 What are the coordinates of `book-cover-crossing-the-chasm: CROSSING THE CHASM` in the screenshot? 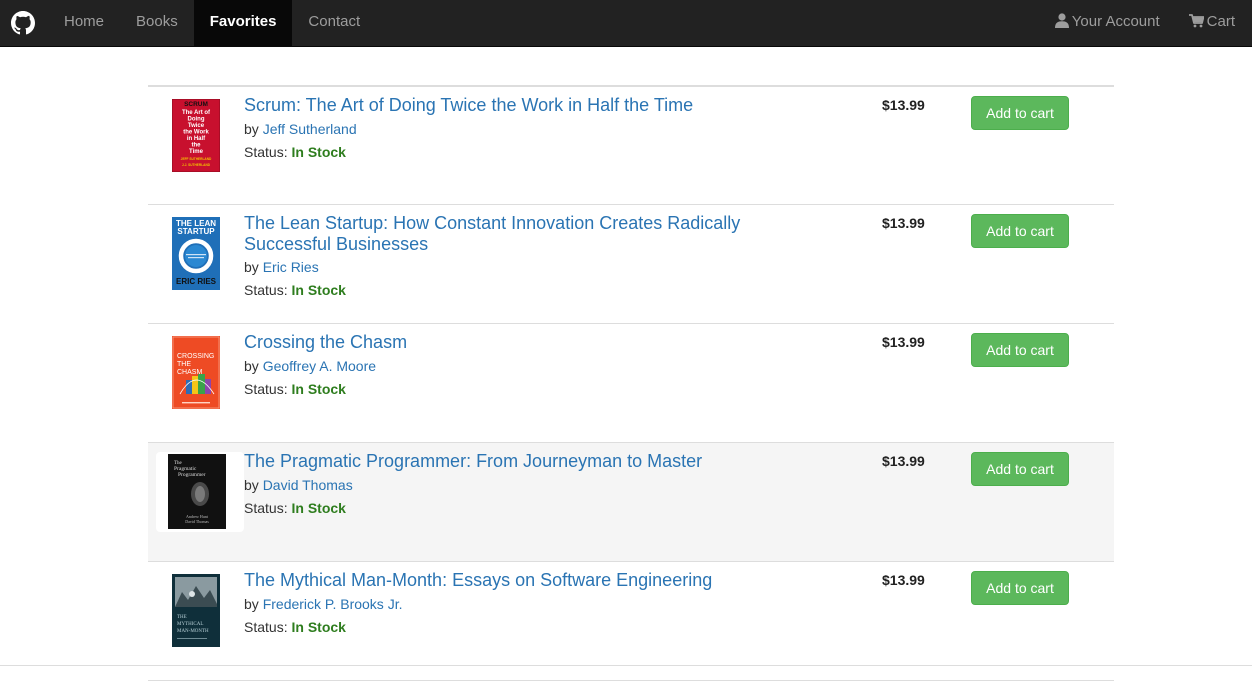 It's located at (196, 372).